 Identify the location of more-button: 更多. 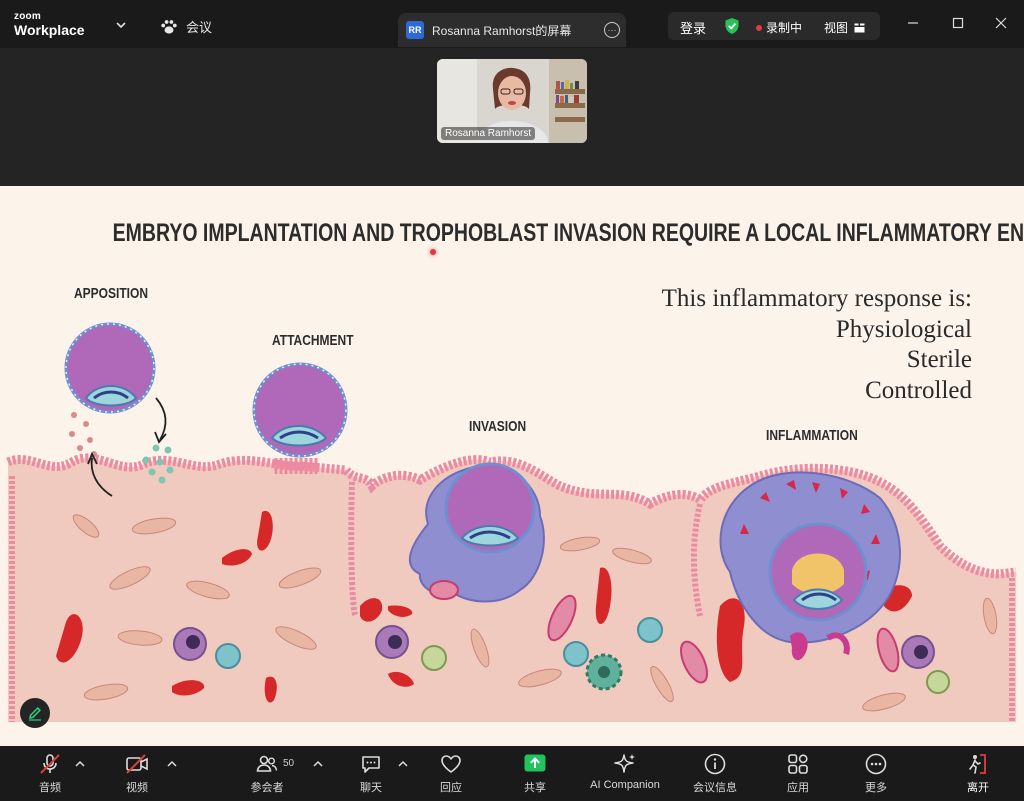
(876, 773).